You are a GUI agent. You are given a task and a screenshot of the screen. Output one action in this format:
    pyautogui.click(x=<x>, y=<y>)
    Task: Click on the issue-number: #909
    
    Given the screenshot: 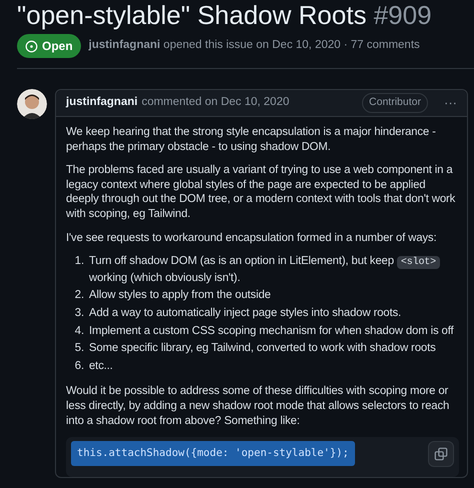 What is the action you would take?
    pyautogui.click(x=403, y=15)
    